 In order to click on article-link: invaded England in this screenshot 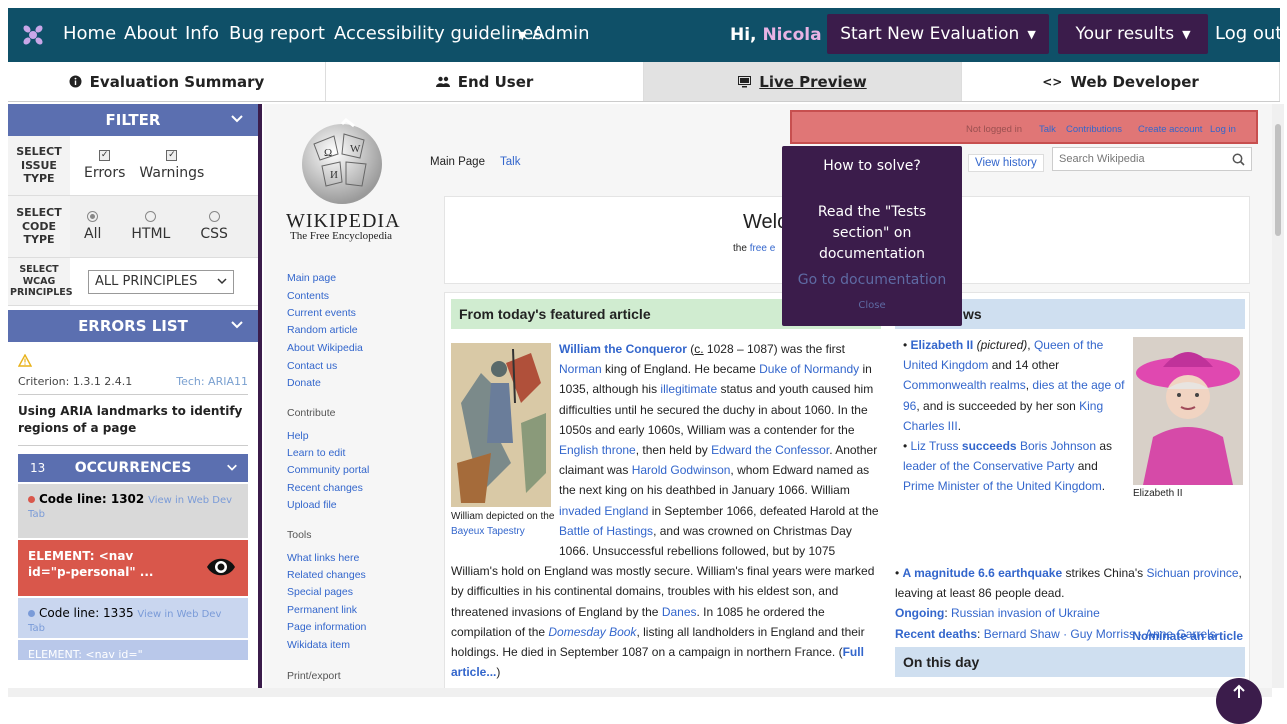, I will do `click(603, 511)`.